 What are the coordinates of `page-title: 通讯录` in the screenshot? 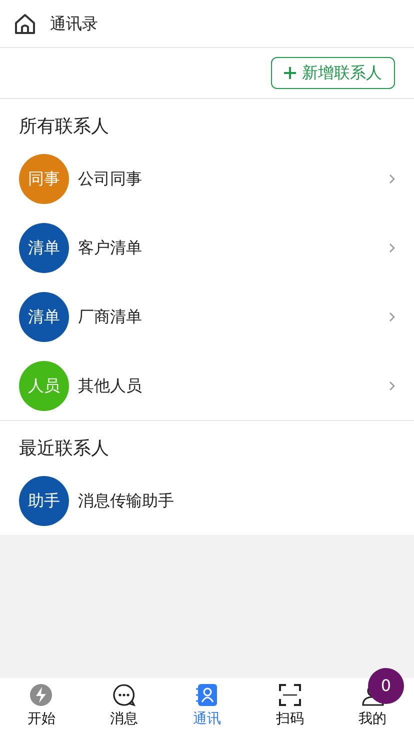 It's located at (74, 23).